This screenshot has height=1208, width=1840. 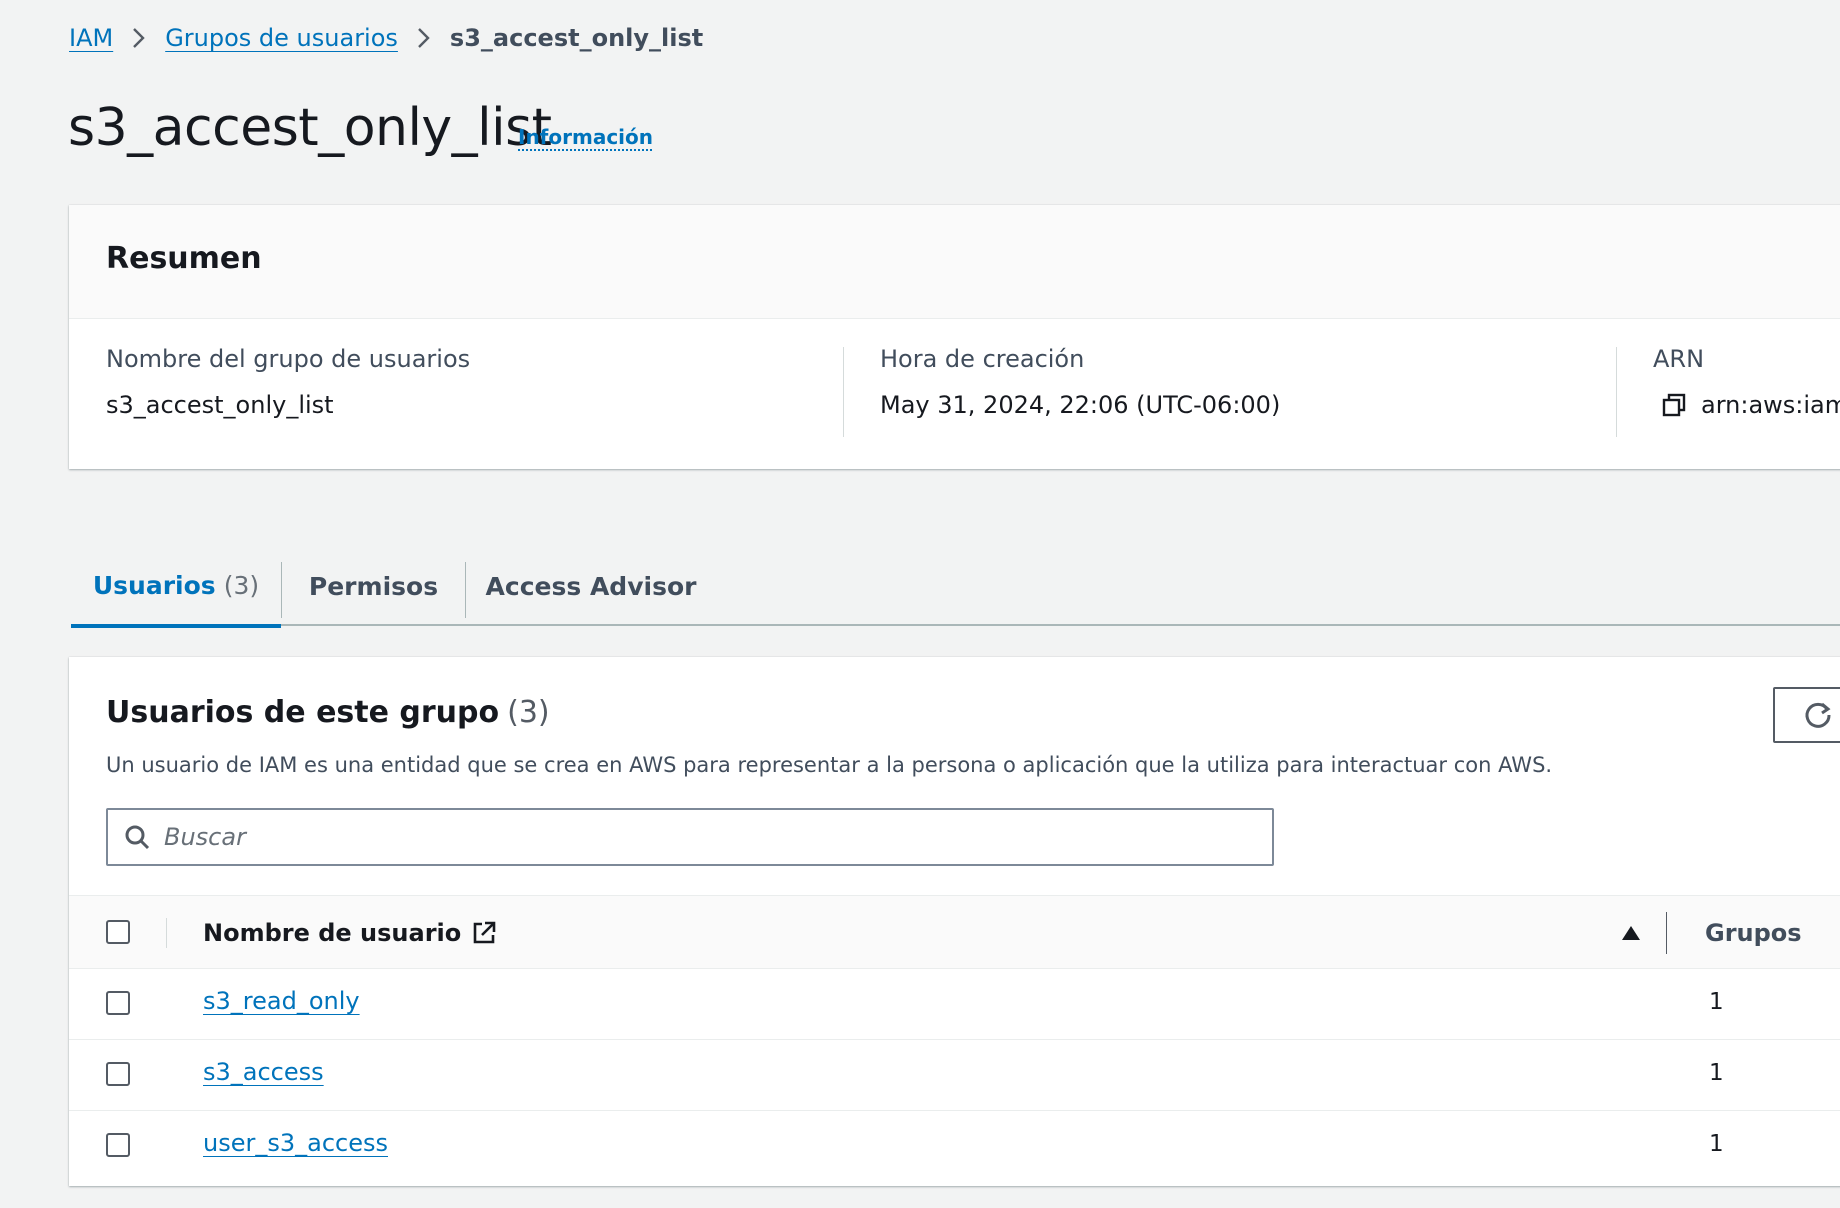 I want to click on tab-label: Access Advisor, so click(x=591, y=586).